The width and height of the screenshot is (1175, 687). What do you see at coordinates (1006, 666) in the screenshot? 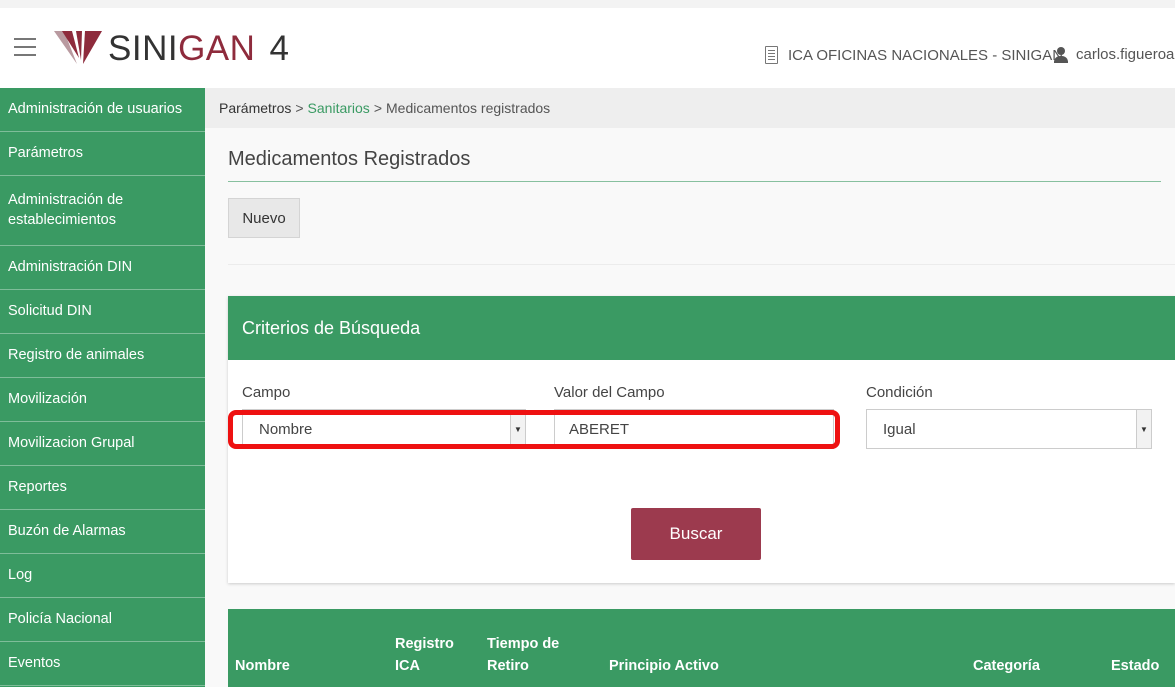
I see `col-categoria: Categoría` at bounding box center [1006, 666].